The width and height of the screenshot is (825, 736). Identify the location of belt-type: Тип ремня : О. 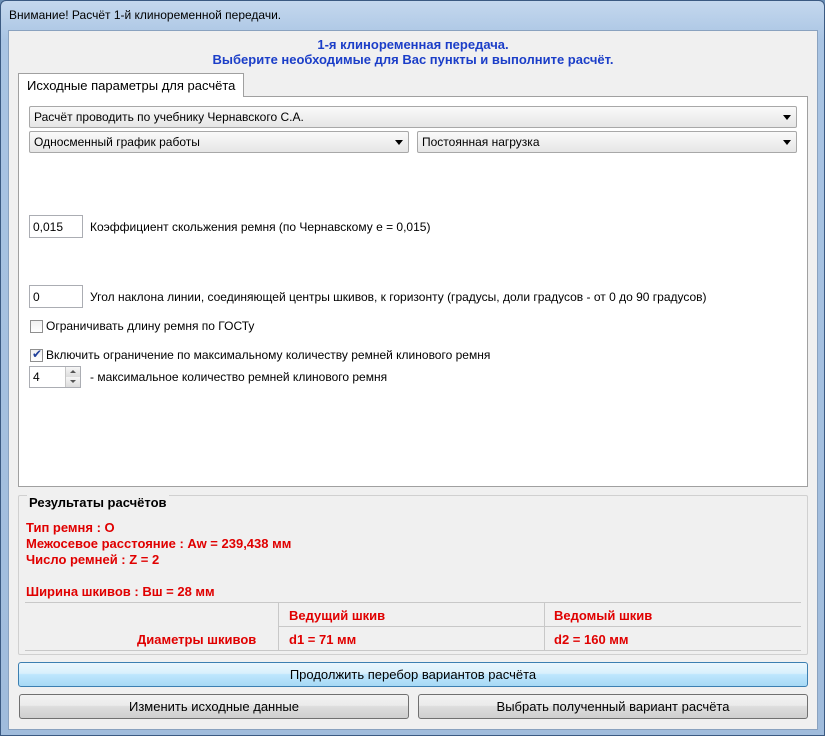
(70, 527).